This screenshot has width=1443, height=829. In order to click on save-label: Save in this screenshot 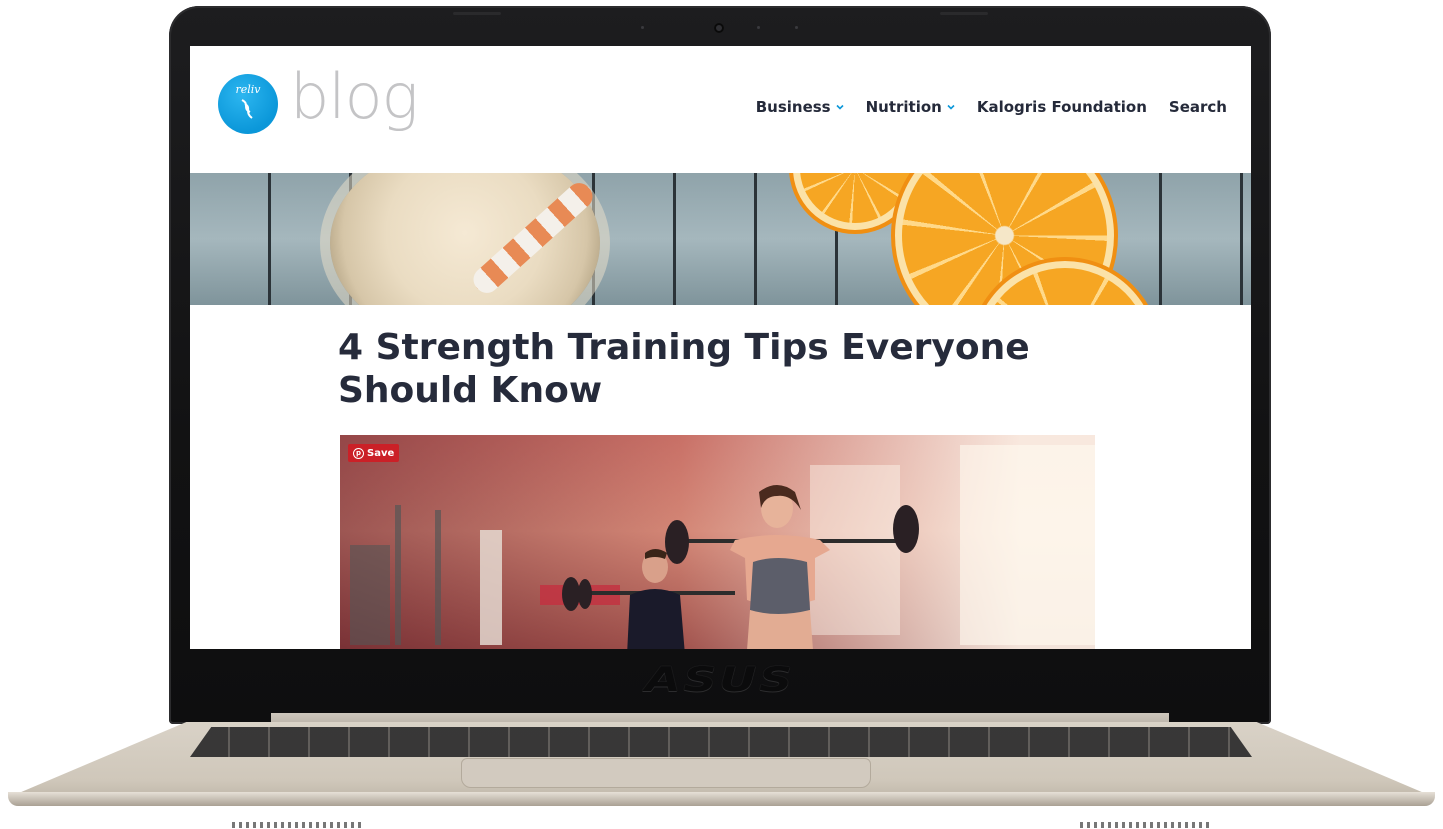, I will do `click(381, 453)`.